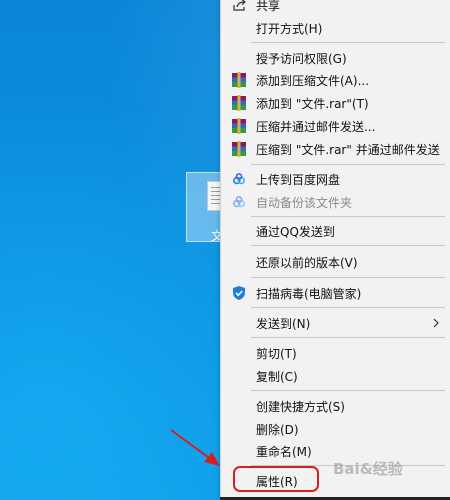 The image size is (450, 500). Describe the element at coordinates (239, 5) in the screenshot. I see `share-icon` at that location.